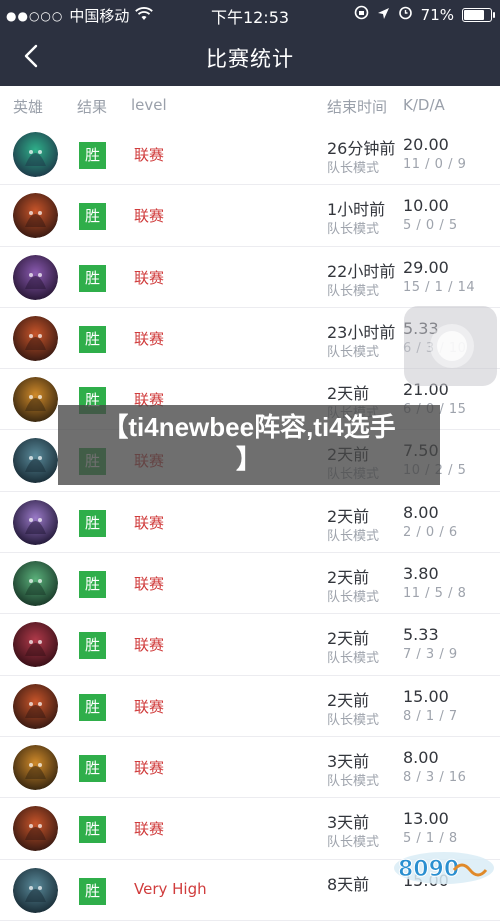  What do you see at coordinates (250, 706) in the screenshot?
I see `match-row: 胜 联赛 2天前队长模式 15.00 8 / 1 / 7` at bounding box center [250, 706].